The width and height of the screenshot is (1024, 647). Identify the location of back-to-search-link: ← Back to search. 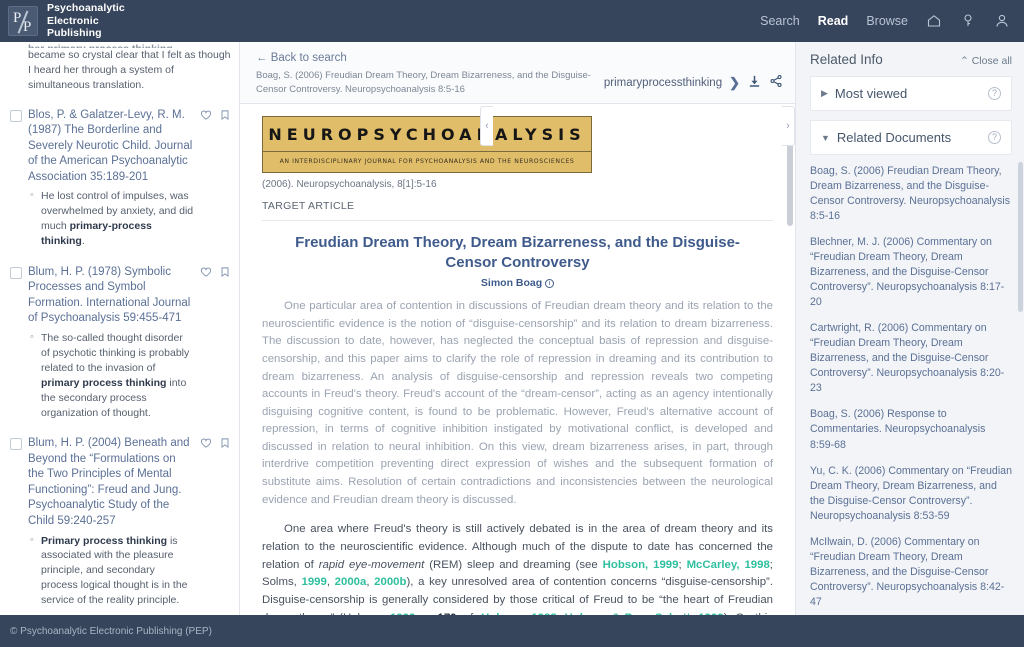
(301, 58).